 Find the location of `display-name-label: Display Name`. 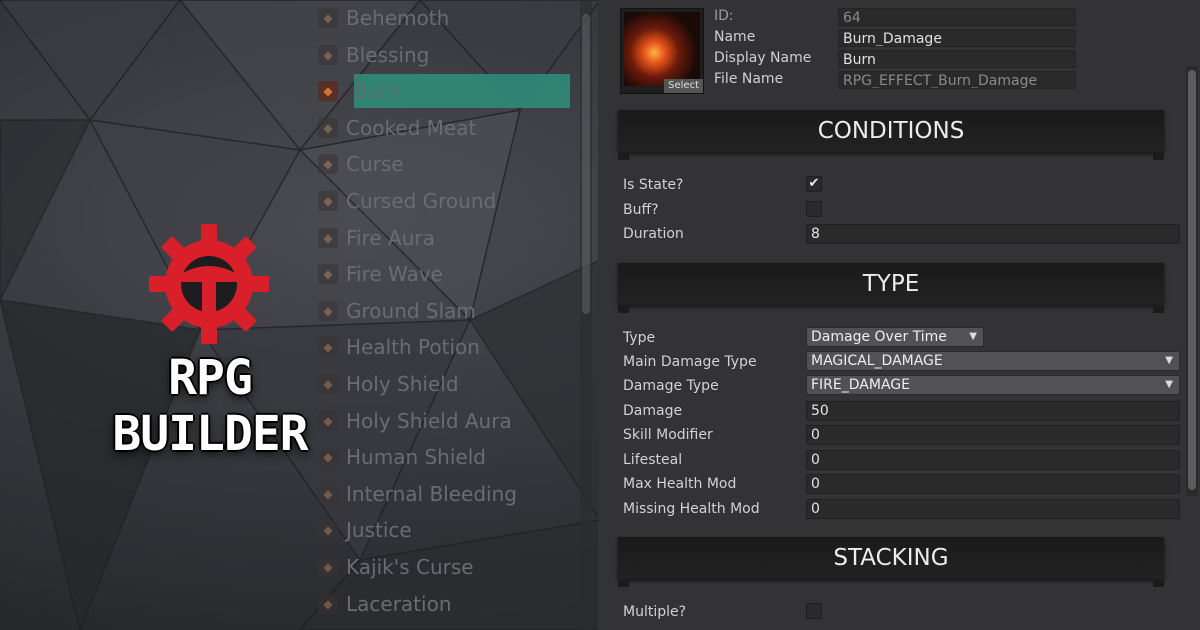

display-name-label: Display Name is located at coordinates (763, 58).